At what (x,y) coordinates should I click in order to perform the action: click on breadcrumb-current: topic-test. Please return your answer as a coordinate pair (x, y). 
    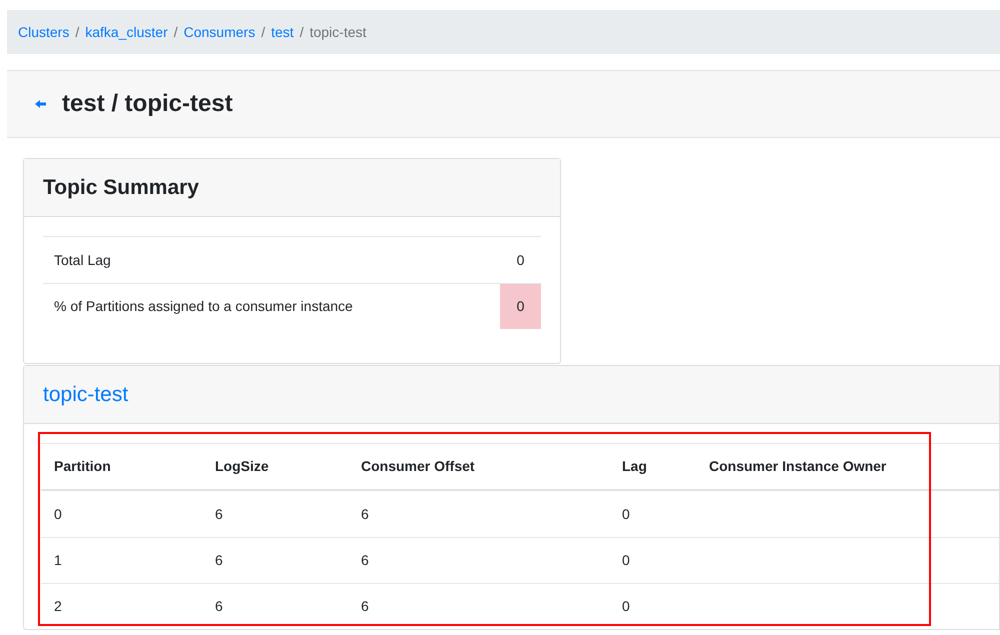
    Looking at the image, I should click on (338, 32).